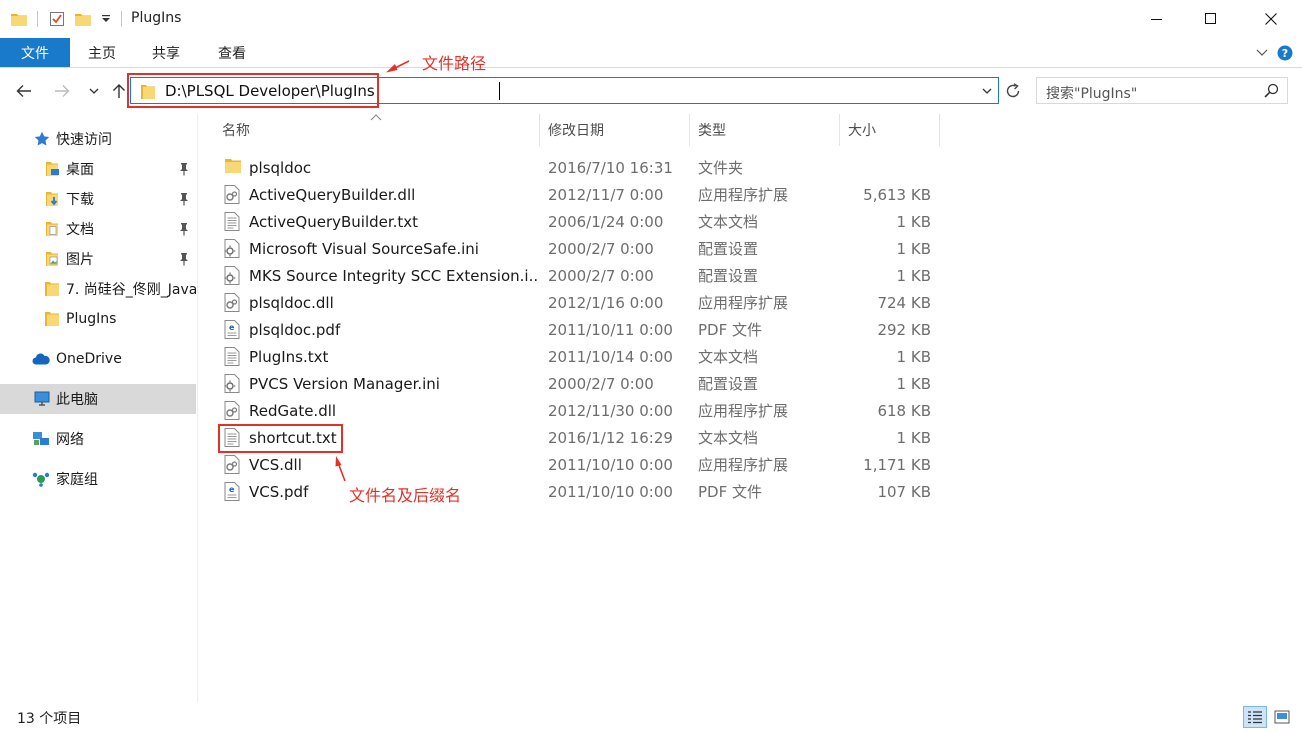  Describe the element at coordinates (280, 167) in the screenshot. I see `file-name: plsqldoc` at that location.